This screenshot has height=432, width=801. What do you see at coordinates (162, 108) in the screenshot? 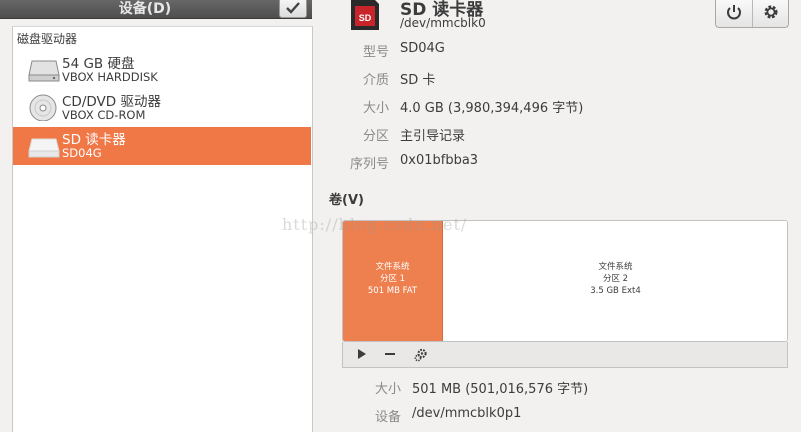
I see `drive-item-cd-dvd: CD/DVD 驱动器 VBOX CD-ROM` at bounding box center [162, 108].